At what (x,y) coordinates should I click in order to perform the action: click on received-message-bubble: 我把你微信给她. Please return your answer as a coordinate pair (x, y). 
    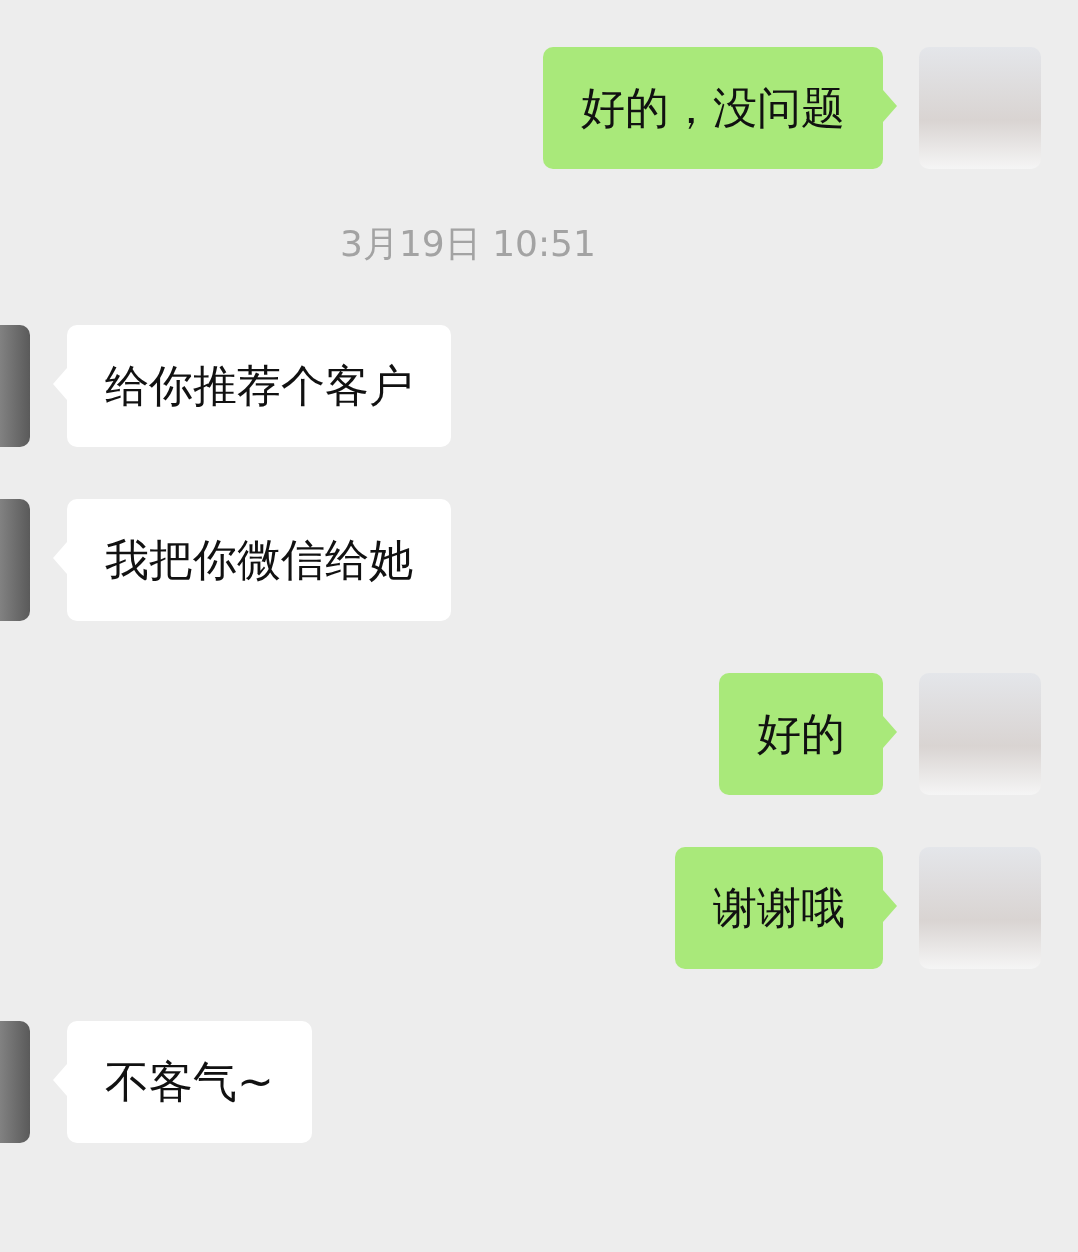
    Looking at the image, I should click on (259, 560).